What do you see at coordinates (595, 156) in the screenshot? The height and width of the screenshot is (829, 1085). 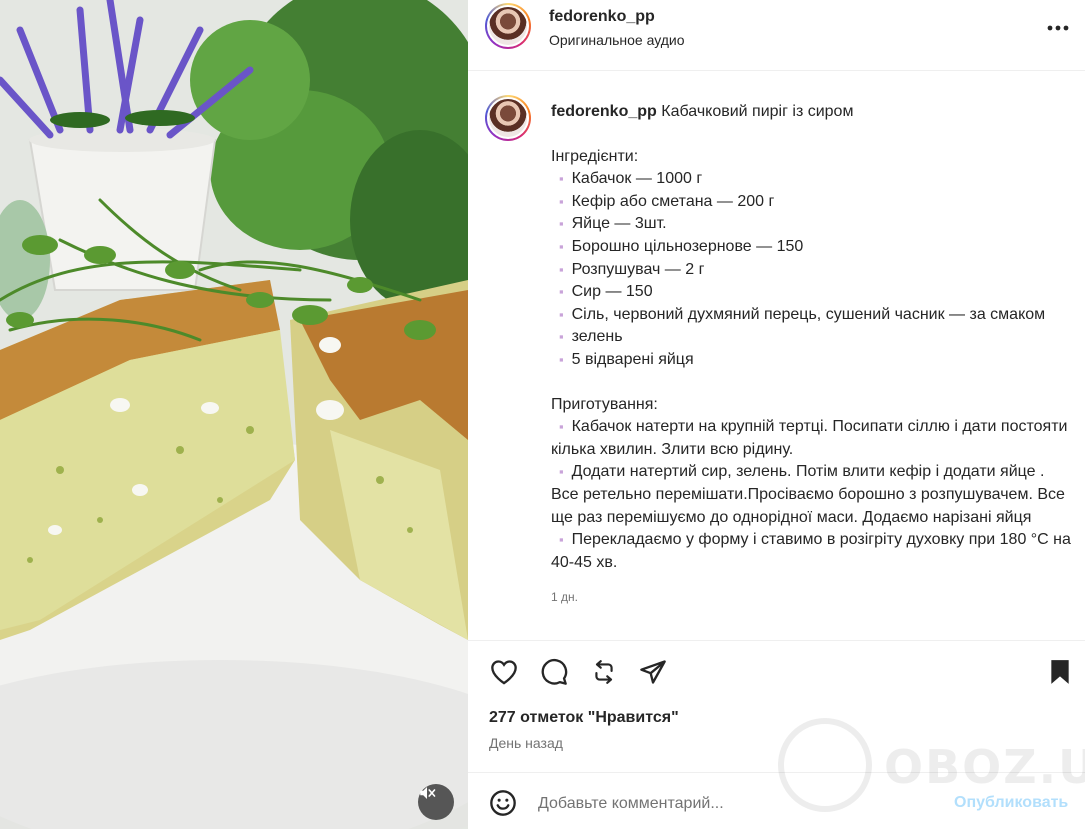 I see `ingredients-heading: Інгредієнти:` at bounding box center [595, 156].